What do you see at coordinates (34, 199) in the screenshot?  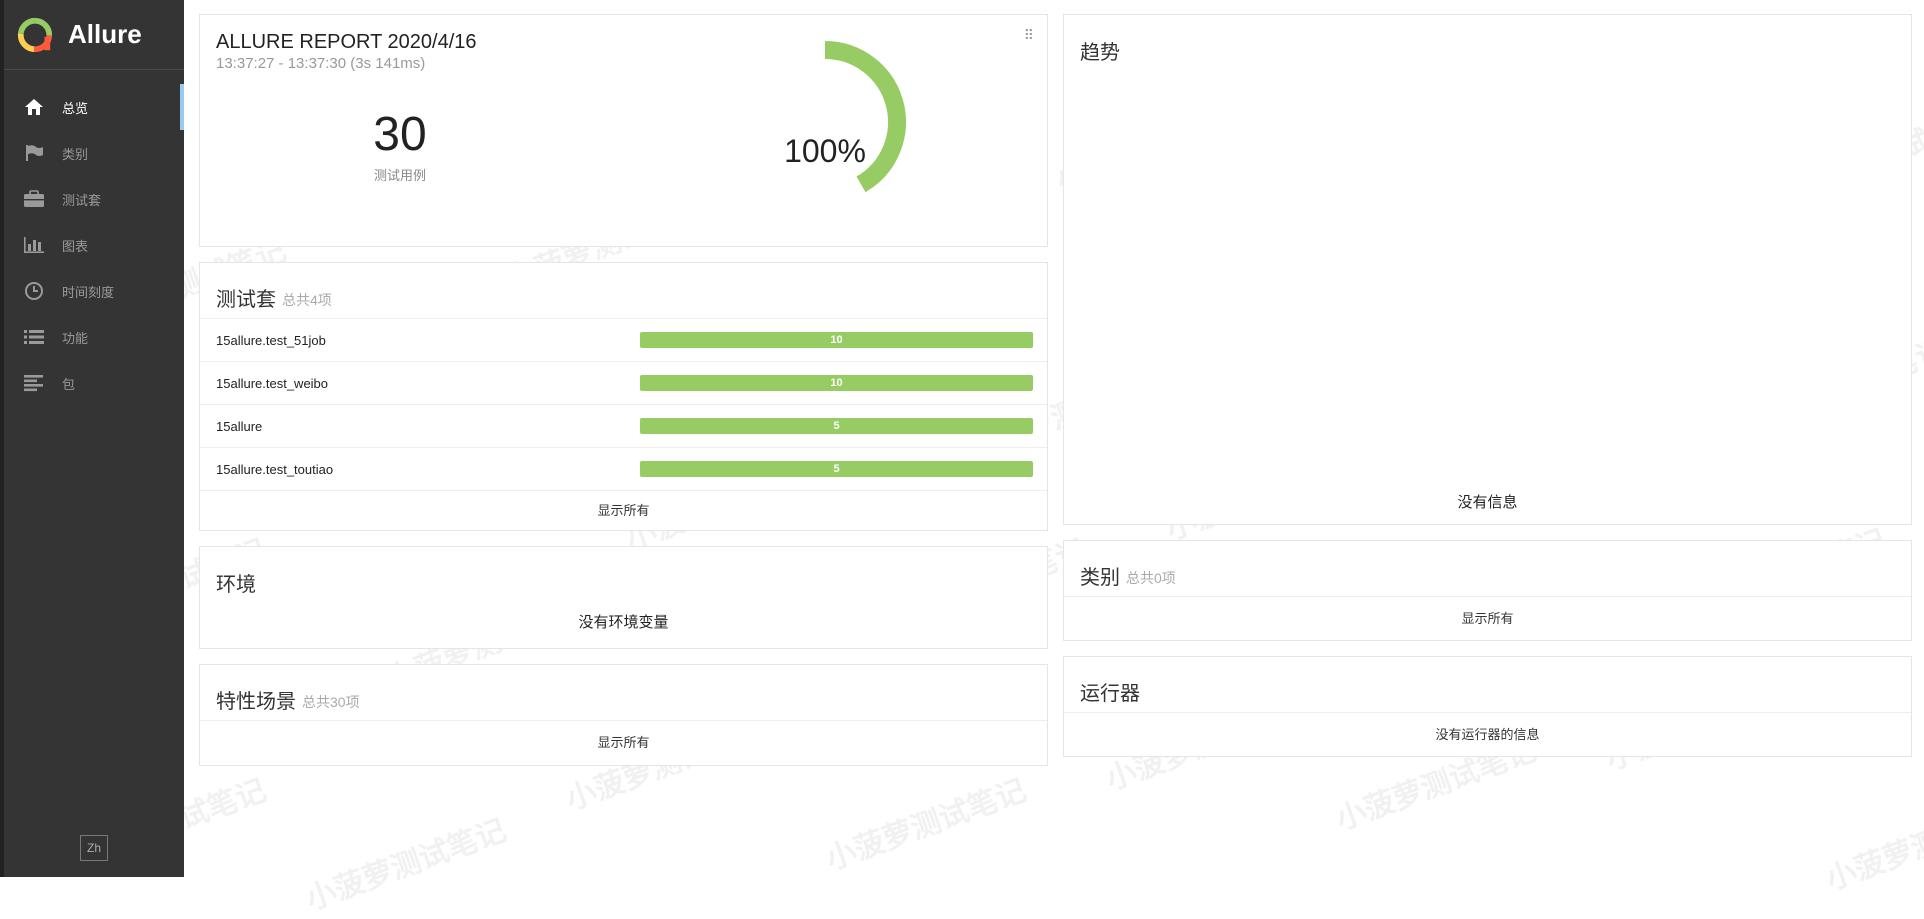 I see `briefcase-icon` at bounding box center [34, 199].